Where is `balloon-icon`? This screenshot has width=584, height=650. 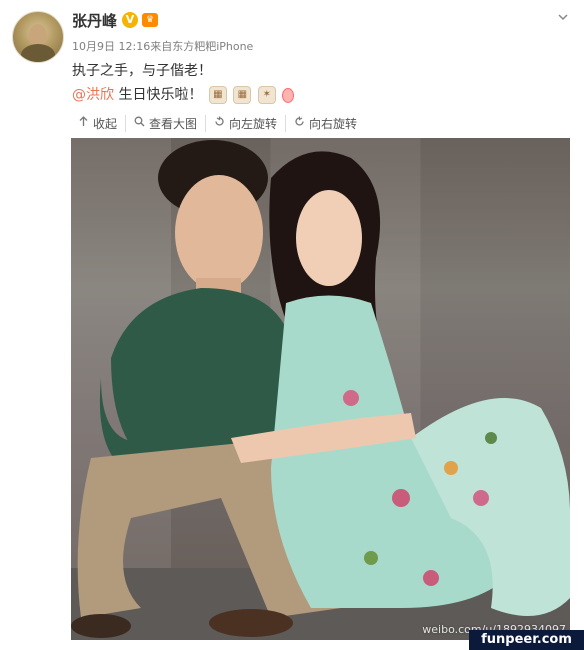 balloon-icon is located at coordinates (288, 95).